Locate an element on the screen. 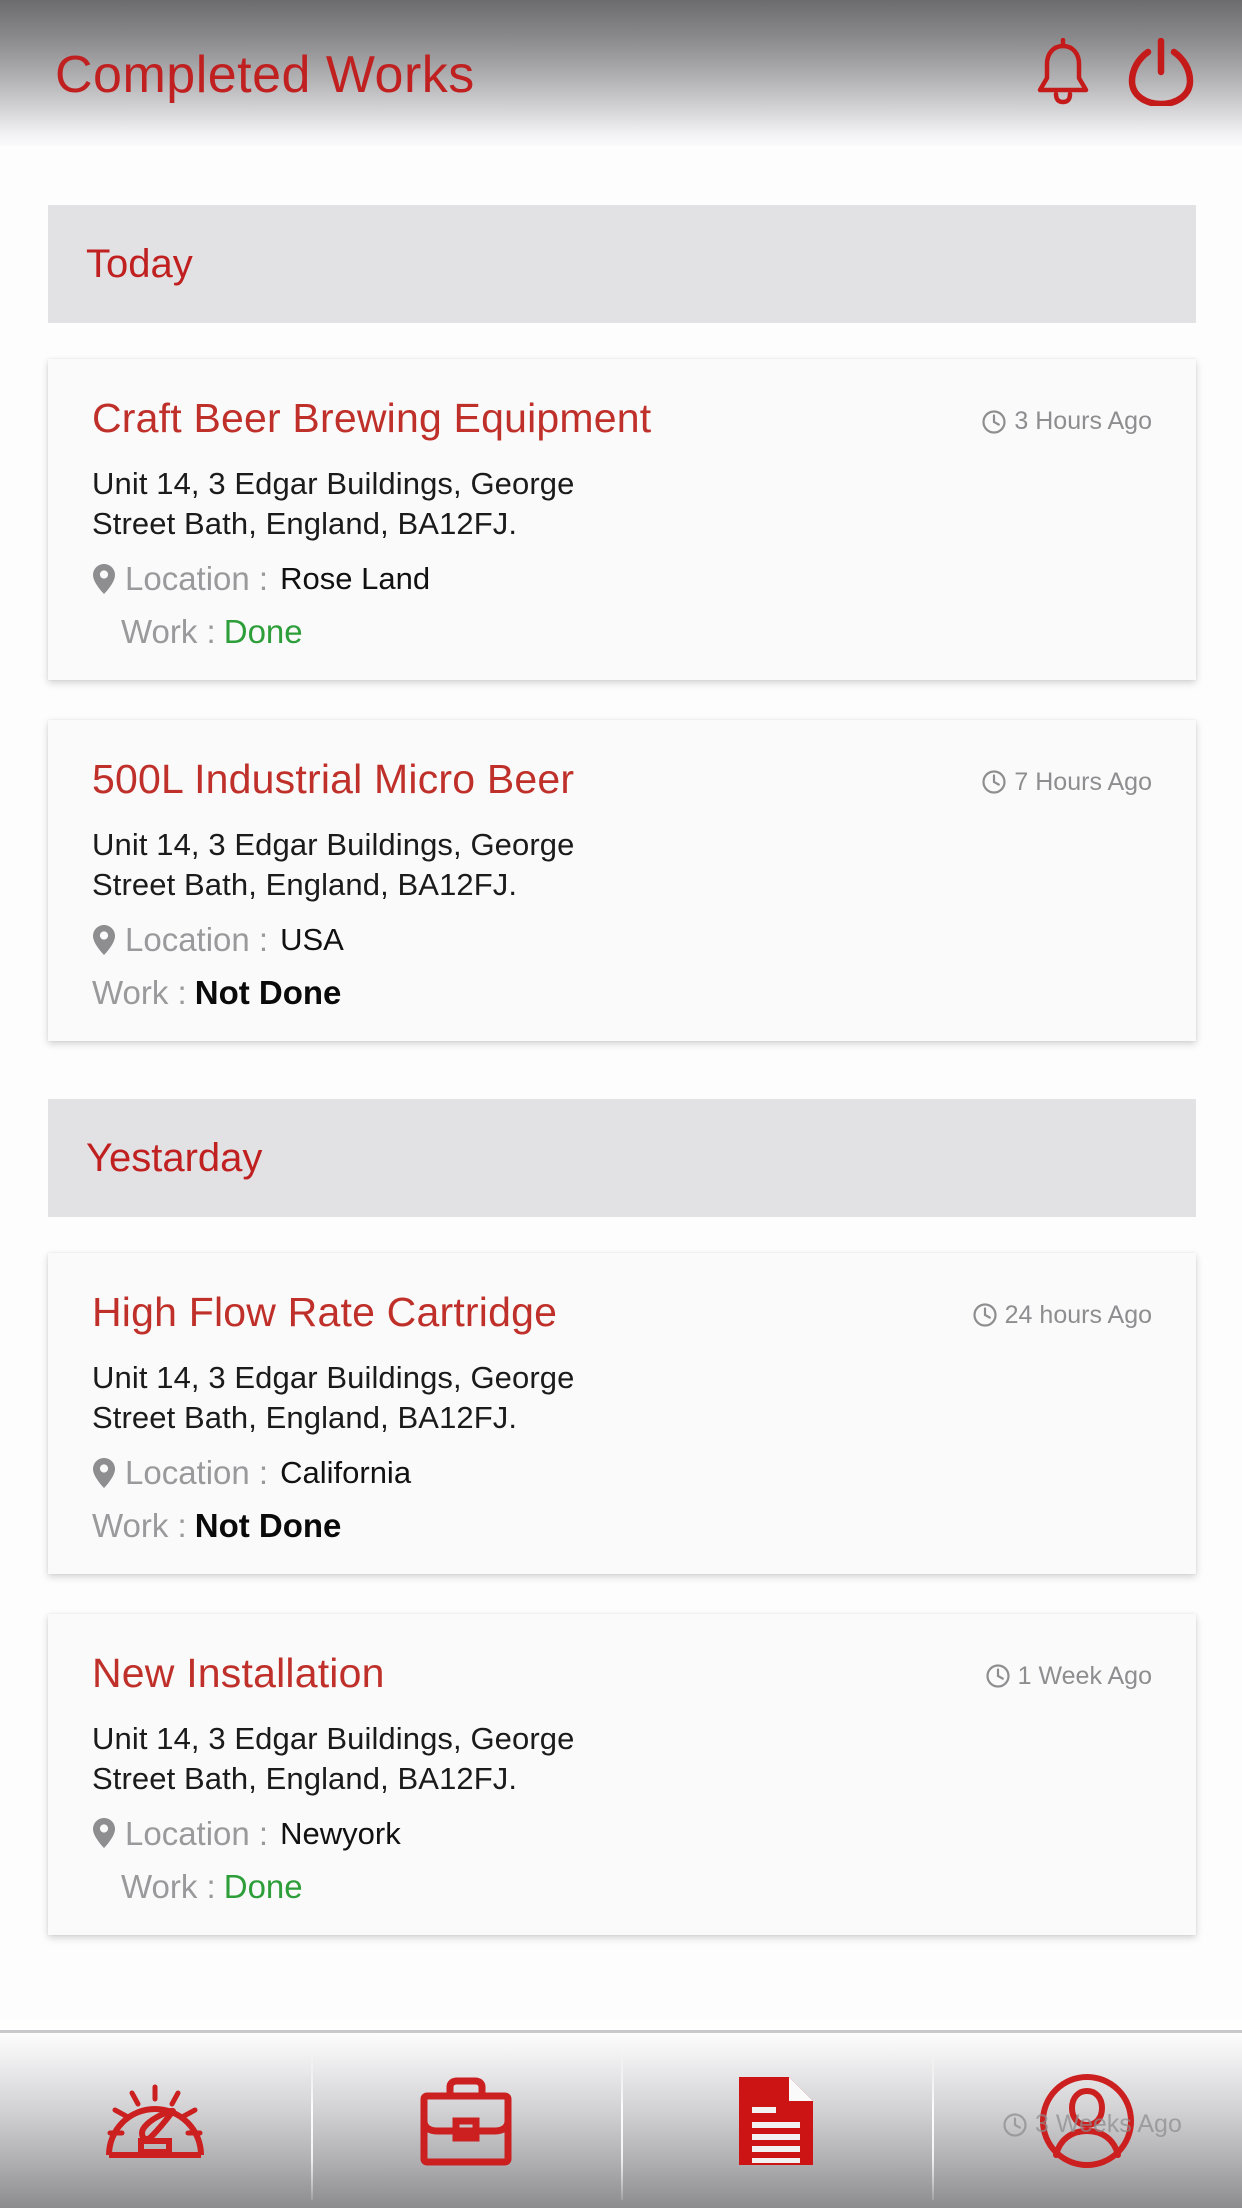  page-title: Completed Works is located at coordinates (265, 75).